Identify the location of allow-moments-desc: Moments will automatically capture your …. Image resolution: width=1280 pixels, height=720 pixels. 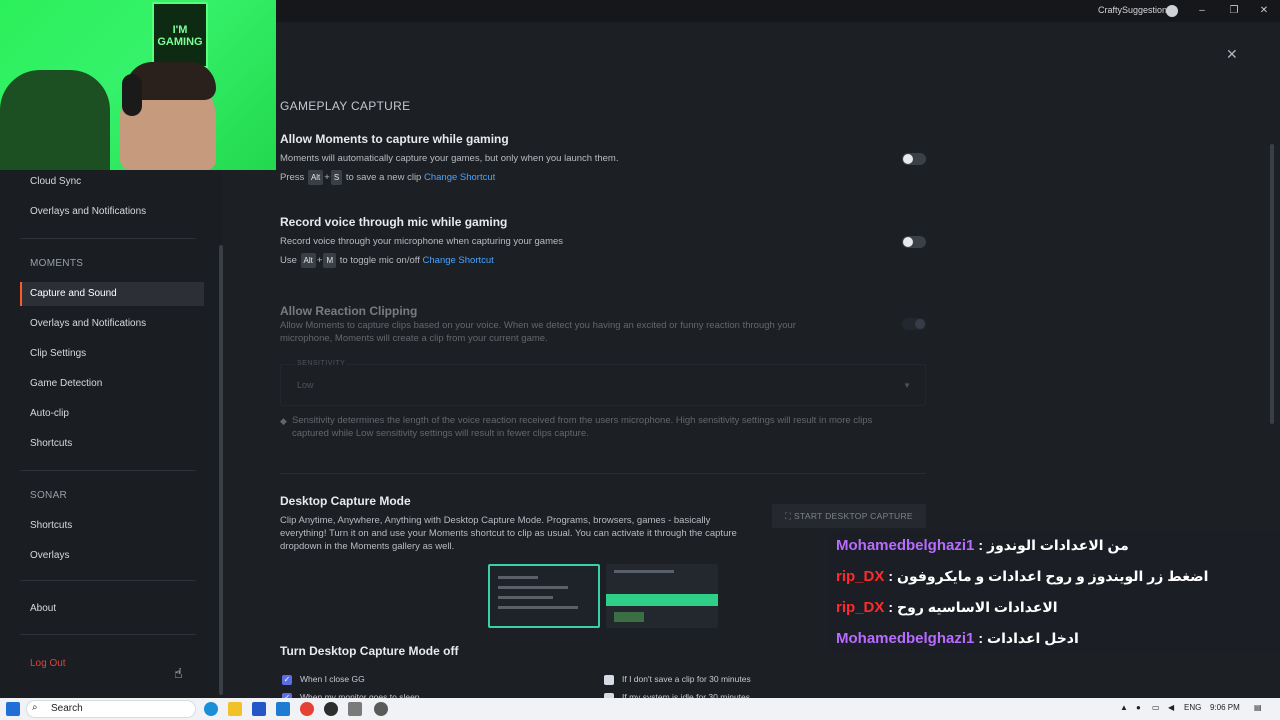
(449, 158).